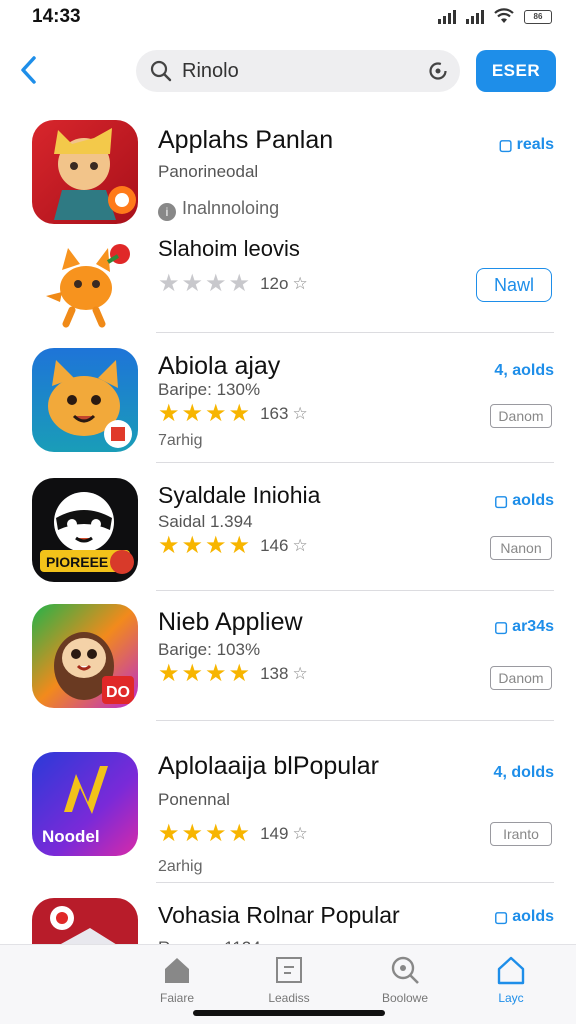  I want to click on tab-leaders: Leadiss, so click(289, 979).